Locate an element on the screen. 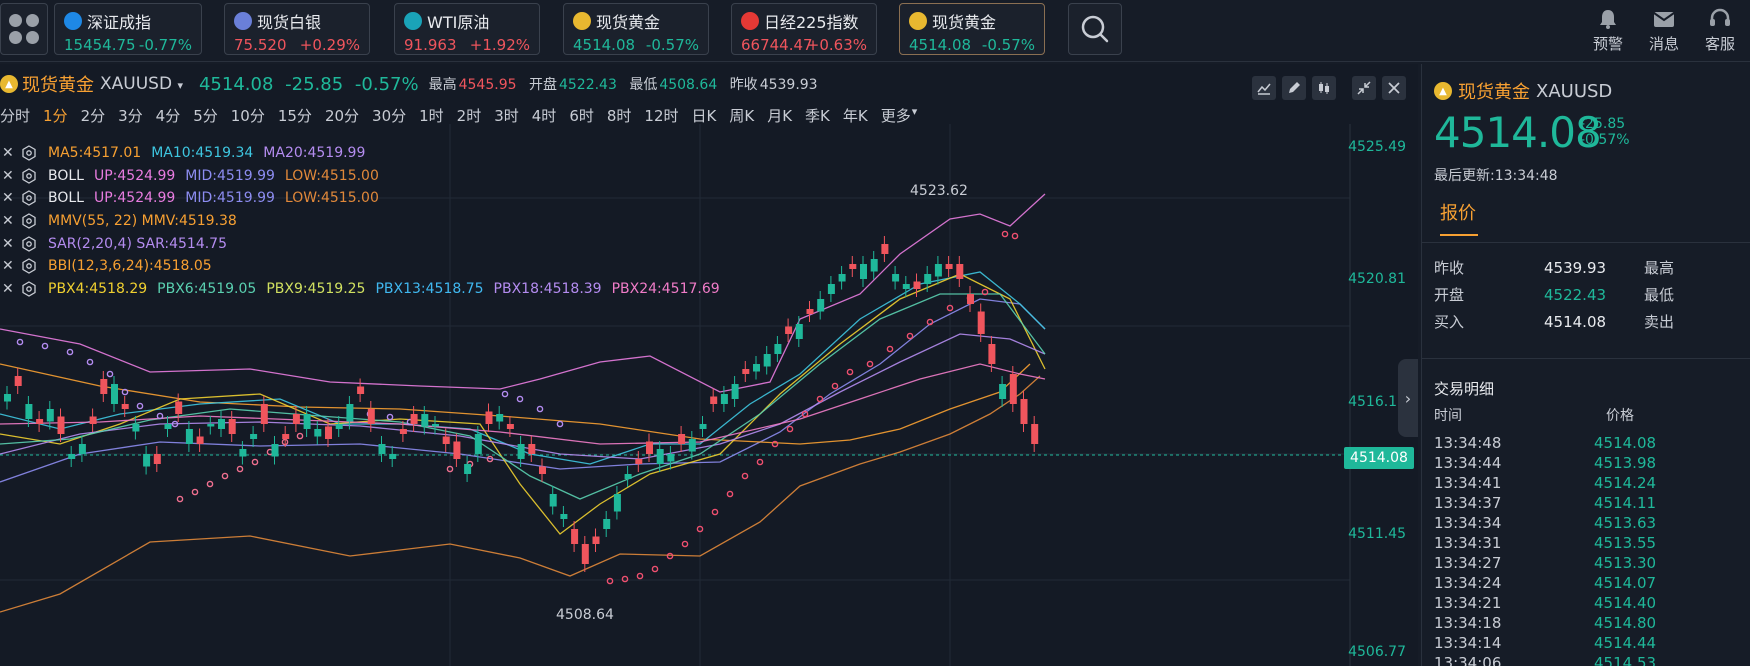  indicator-settings-button is located at coordinates (1264, 88).